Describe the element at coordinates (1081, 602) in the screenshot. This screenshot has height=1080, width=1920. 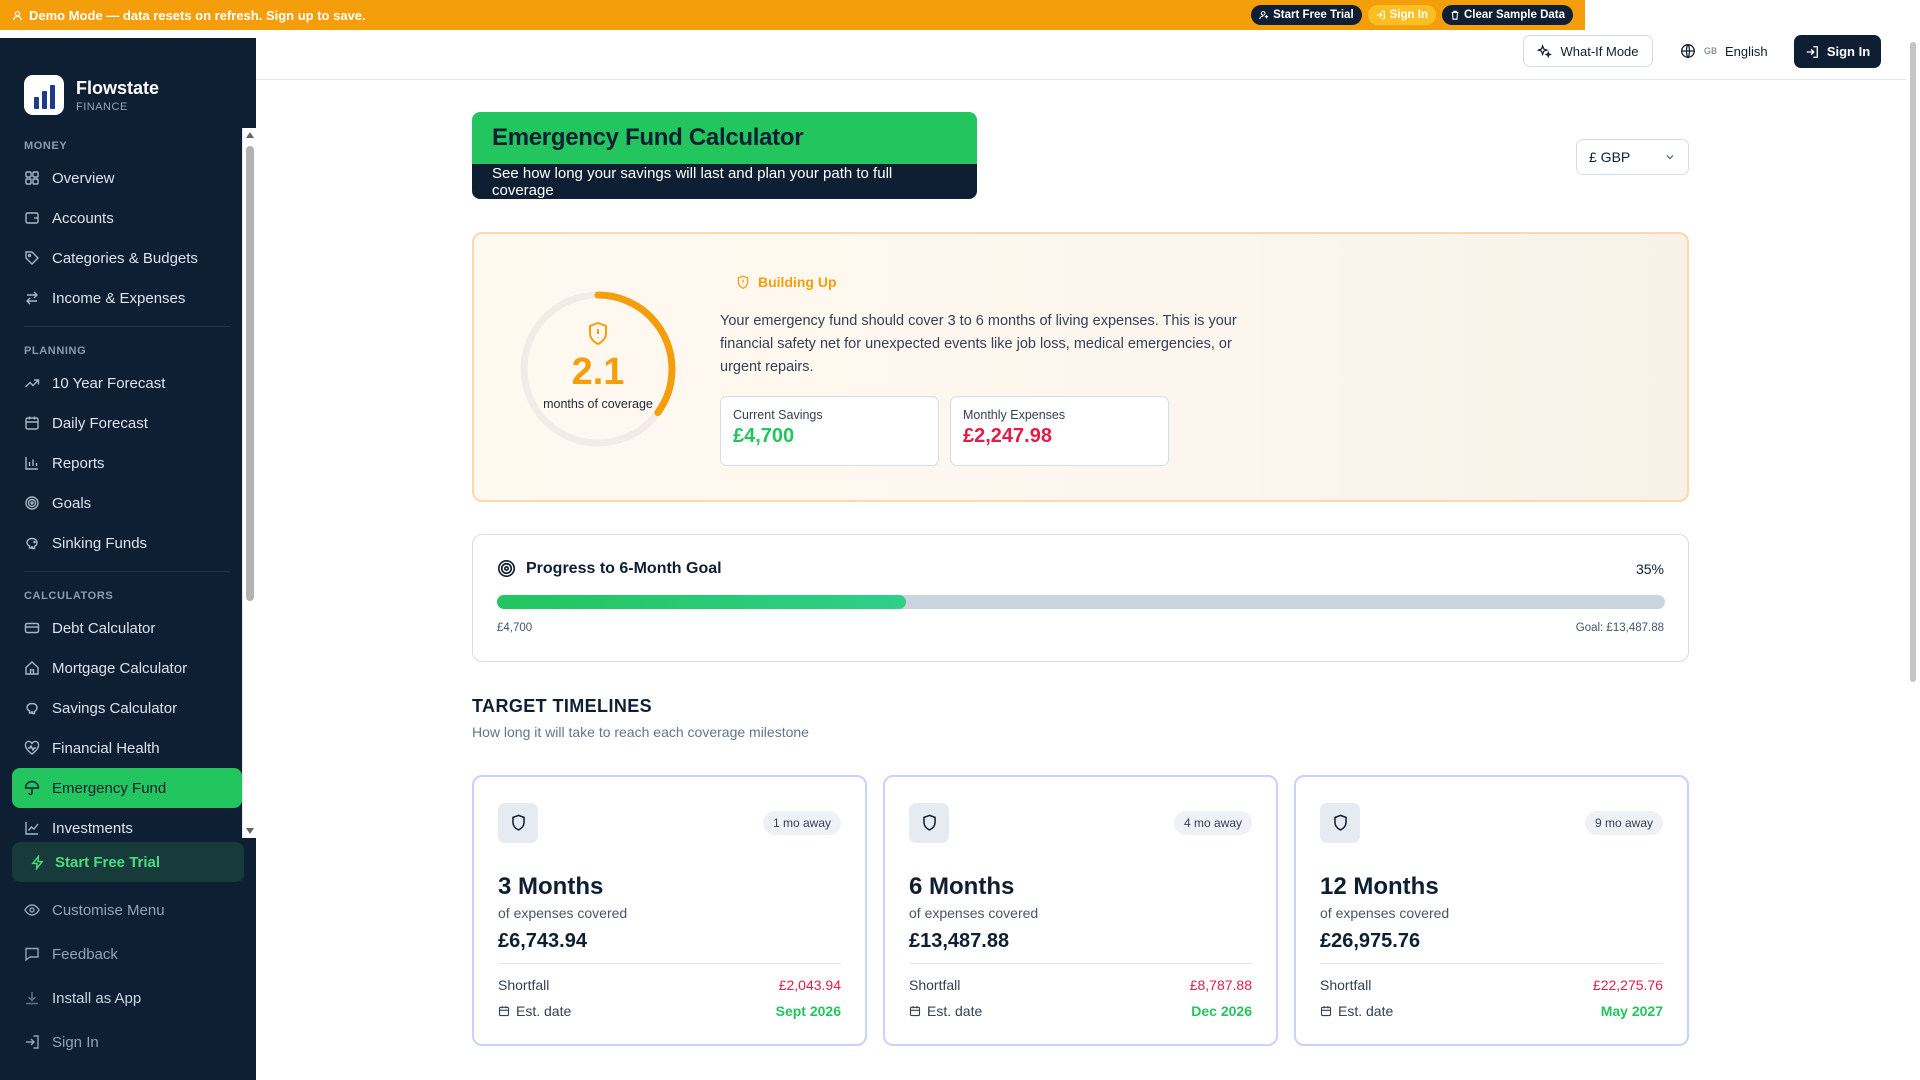
I see `goal-progress-track` at that location.